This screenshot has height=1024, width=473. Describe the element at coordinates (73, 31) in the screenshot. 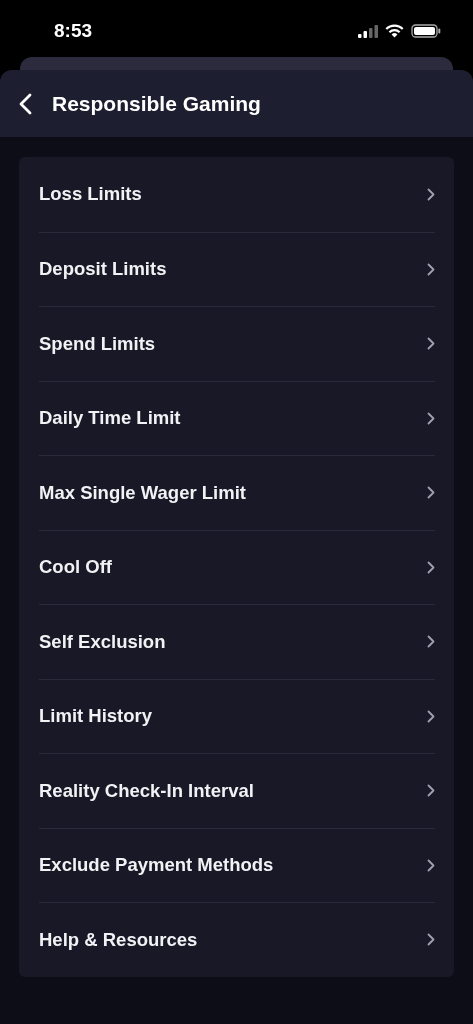

I see `status-time: 8:53` at that location.